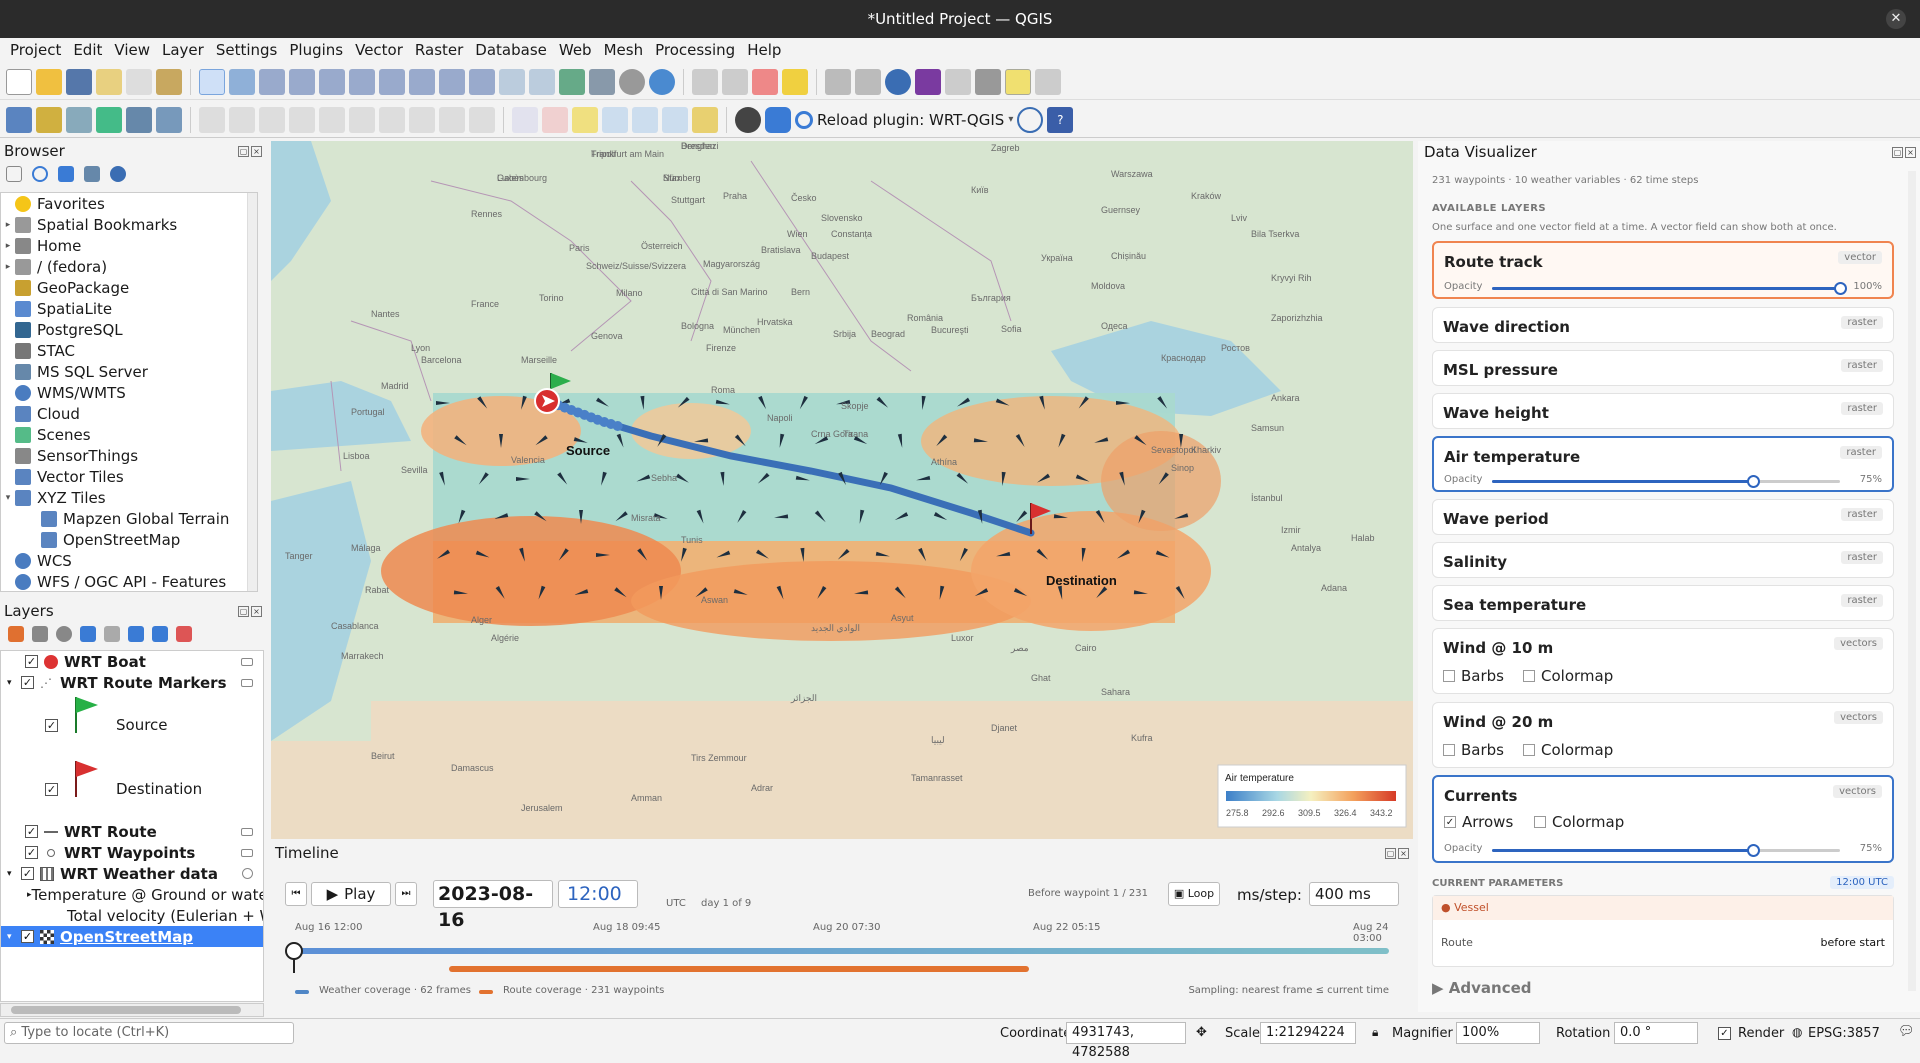 Image resolution: width=1920 pixels, height=1063 pixels. I want to click on select-features-icon, so click(735, 81).